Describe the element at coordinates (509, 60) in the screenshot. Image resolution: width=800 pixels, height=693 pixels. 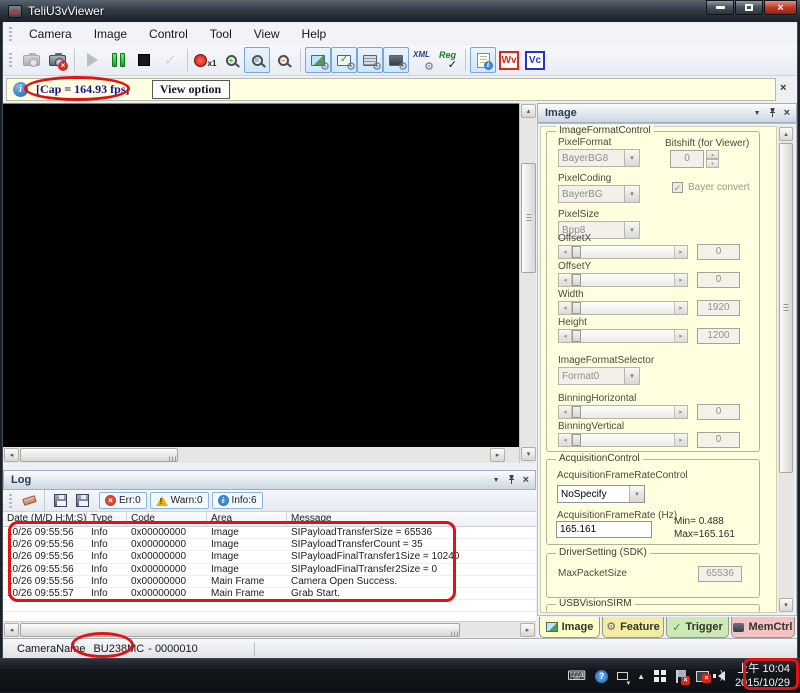
I see `waveform-viewer-button: Wv` at that location.